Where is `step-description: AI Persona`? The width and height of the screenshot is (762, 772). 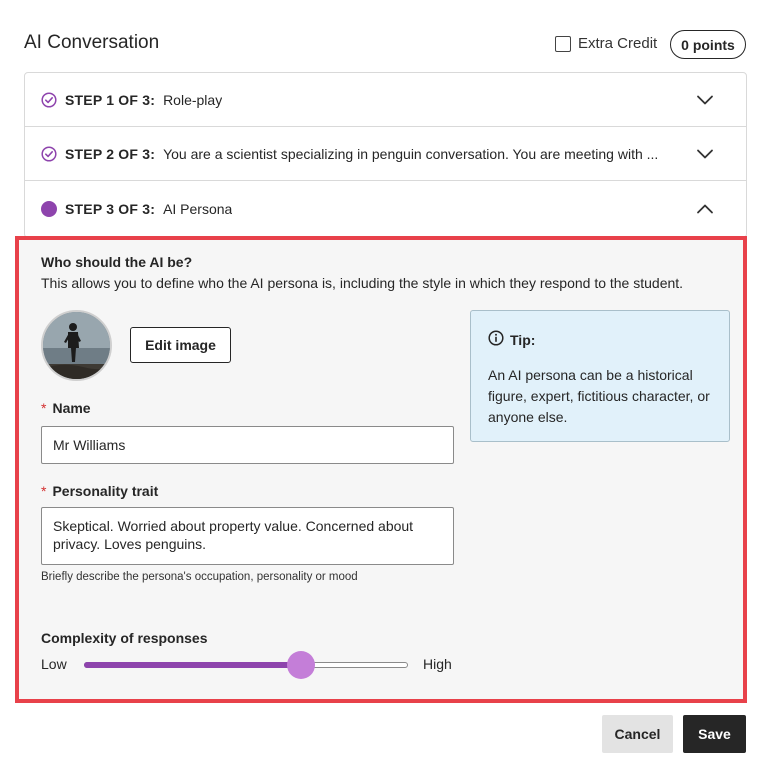 step-description: AI Persona is located at coordinates (198, 209).